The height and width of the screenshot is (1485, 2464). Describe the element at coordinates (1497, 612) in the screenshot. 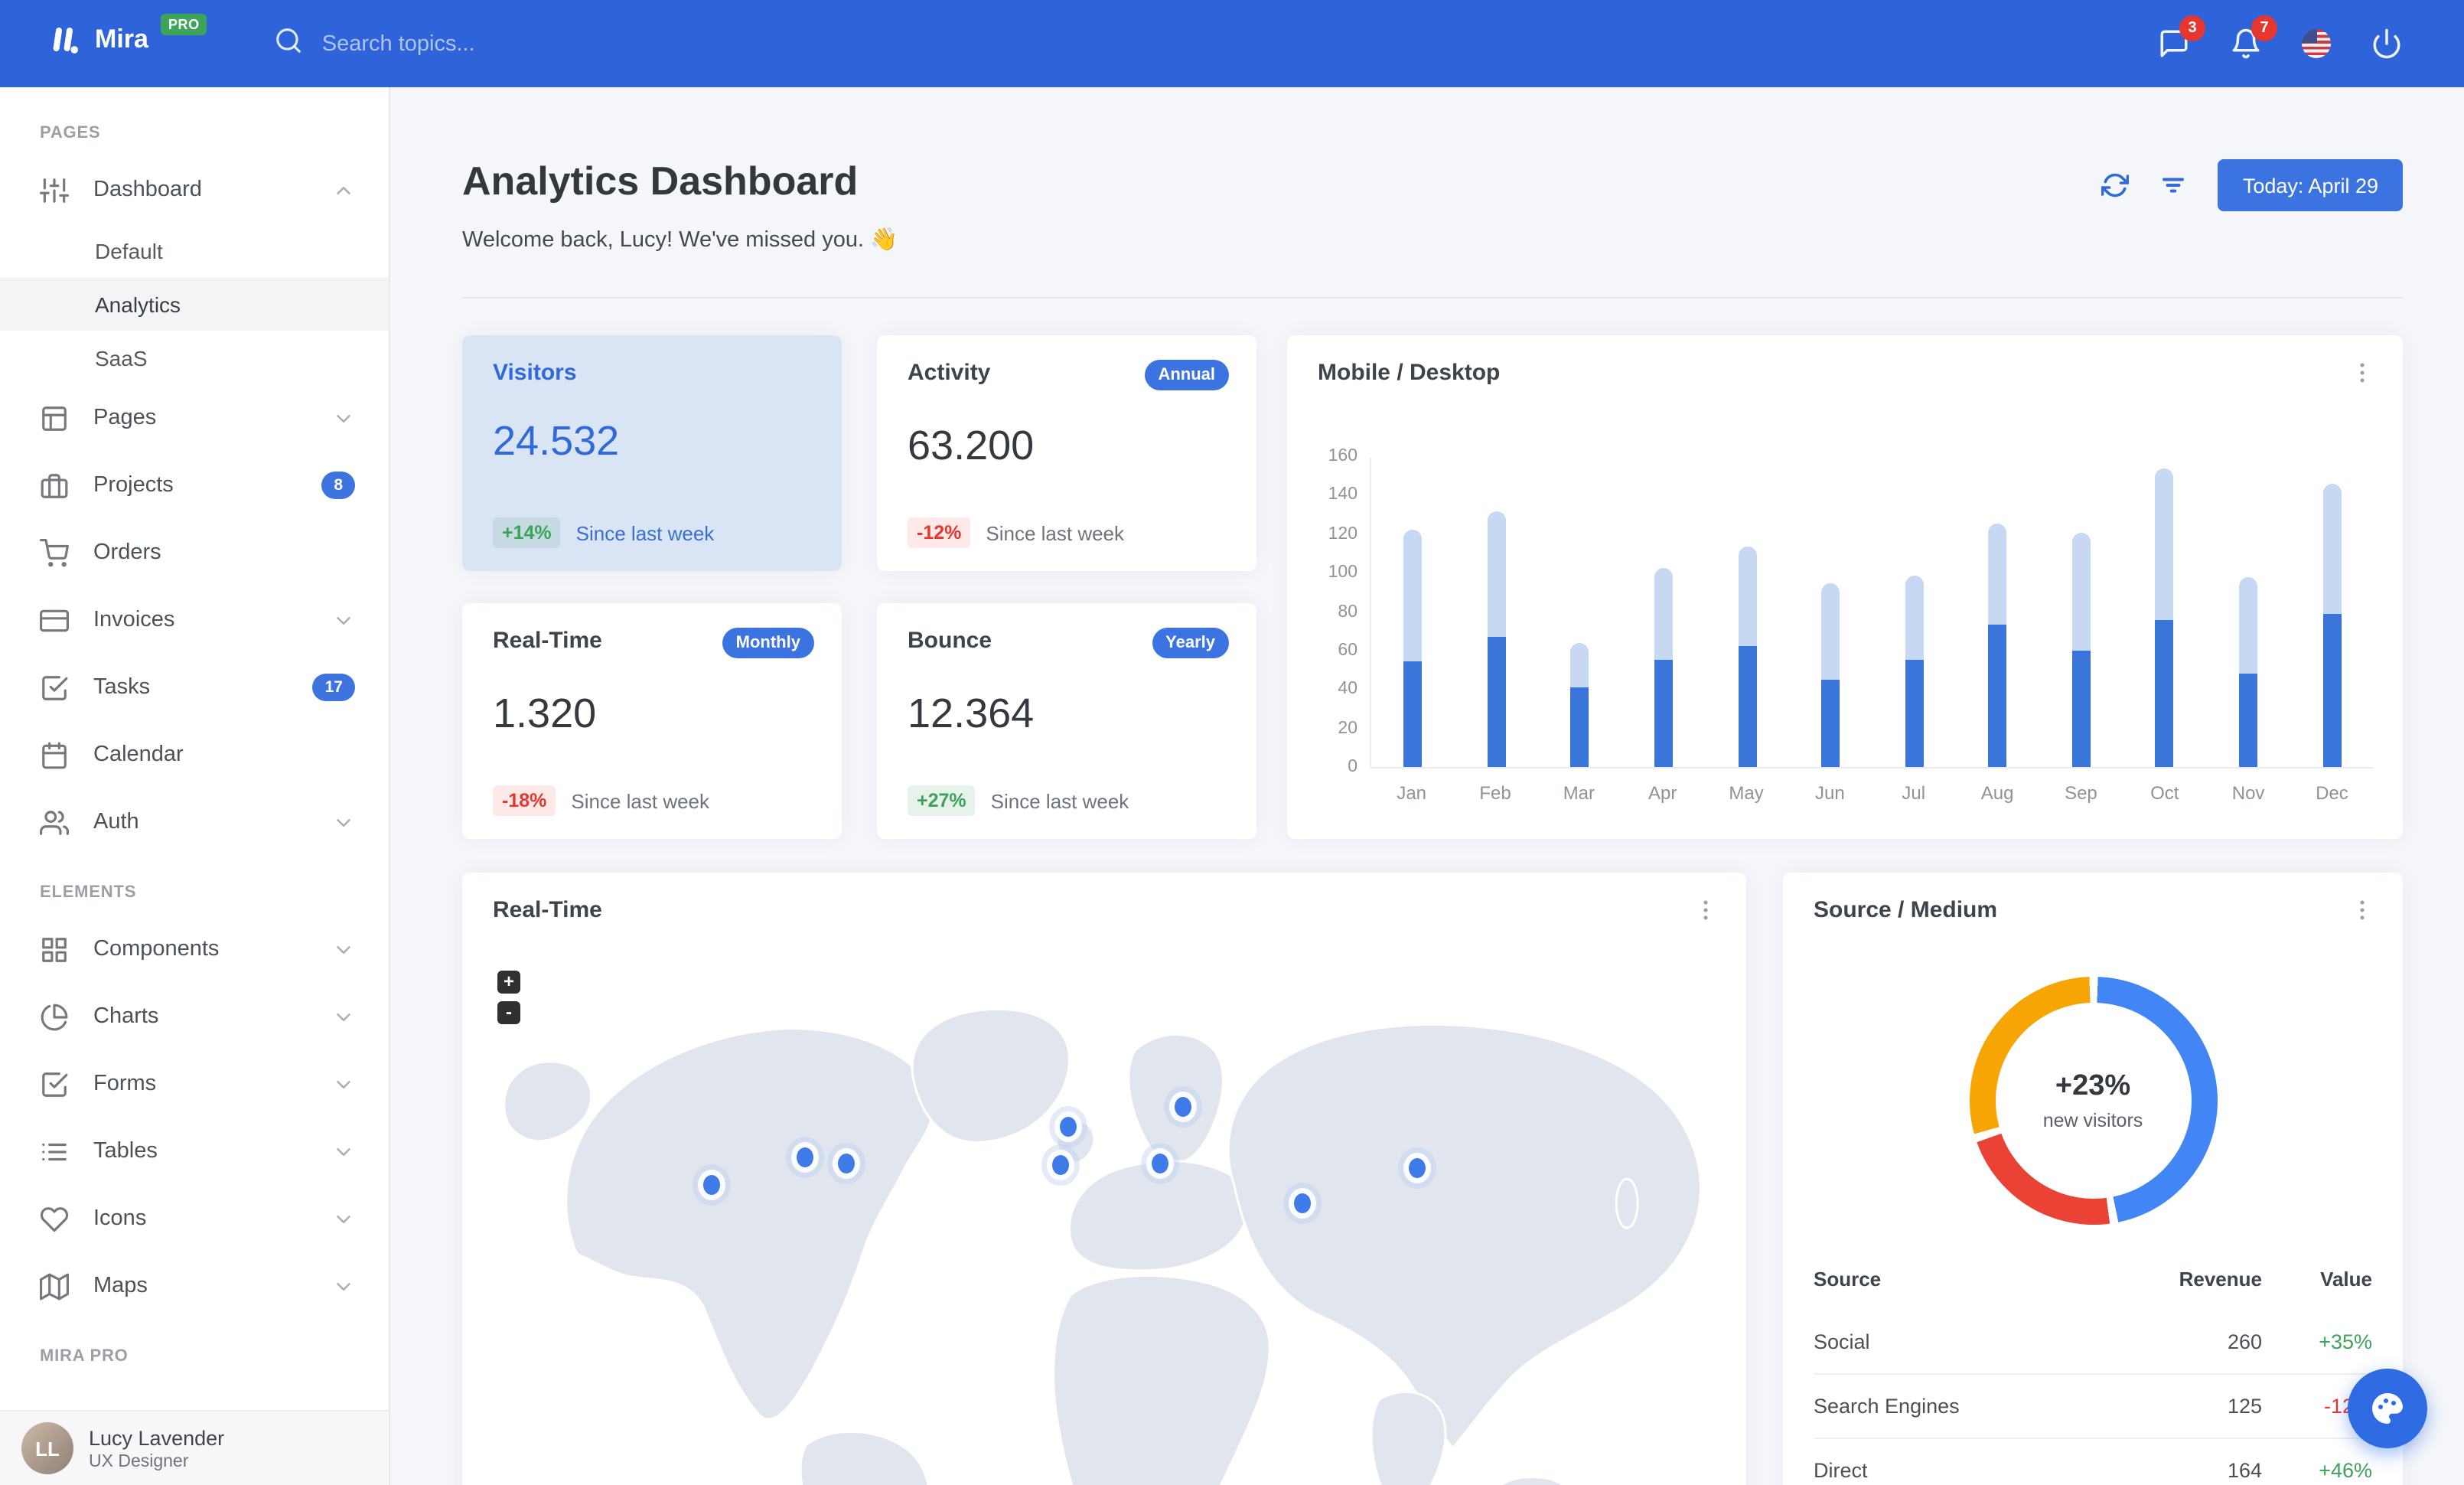

I see `bar-feb` at that location.